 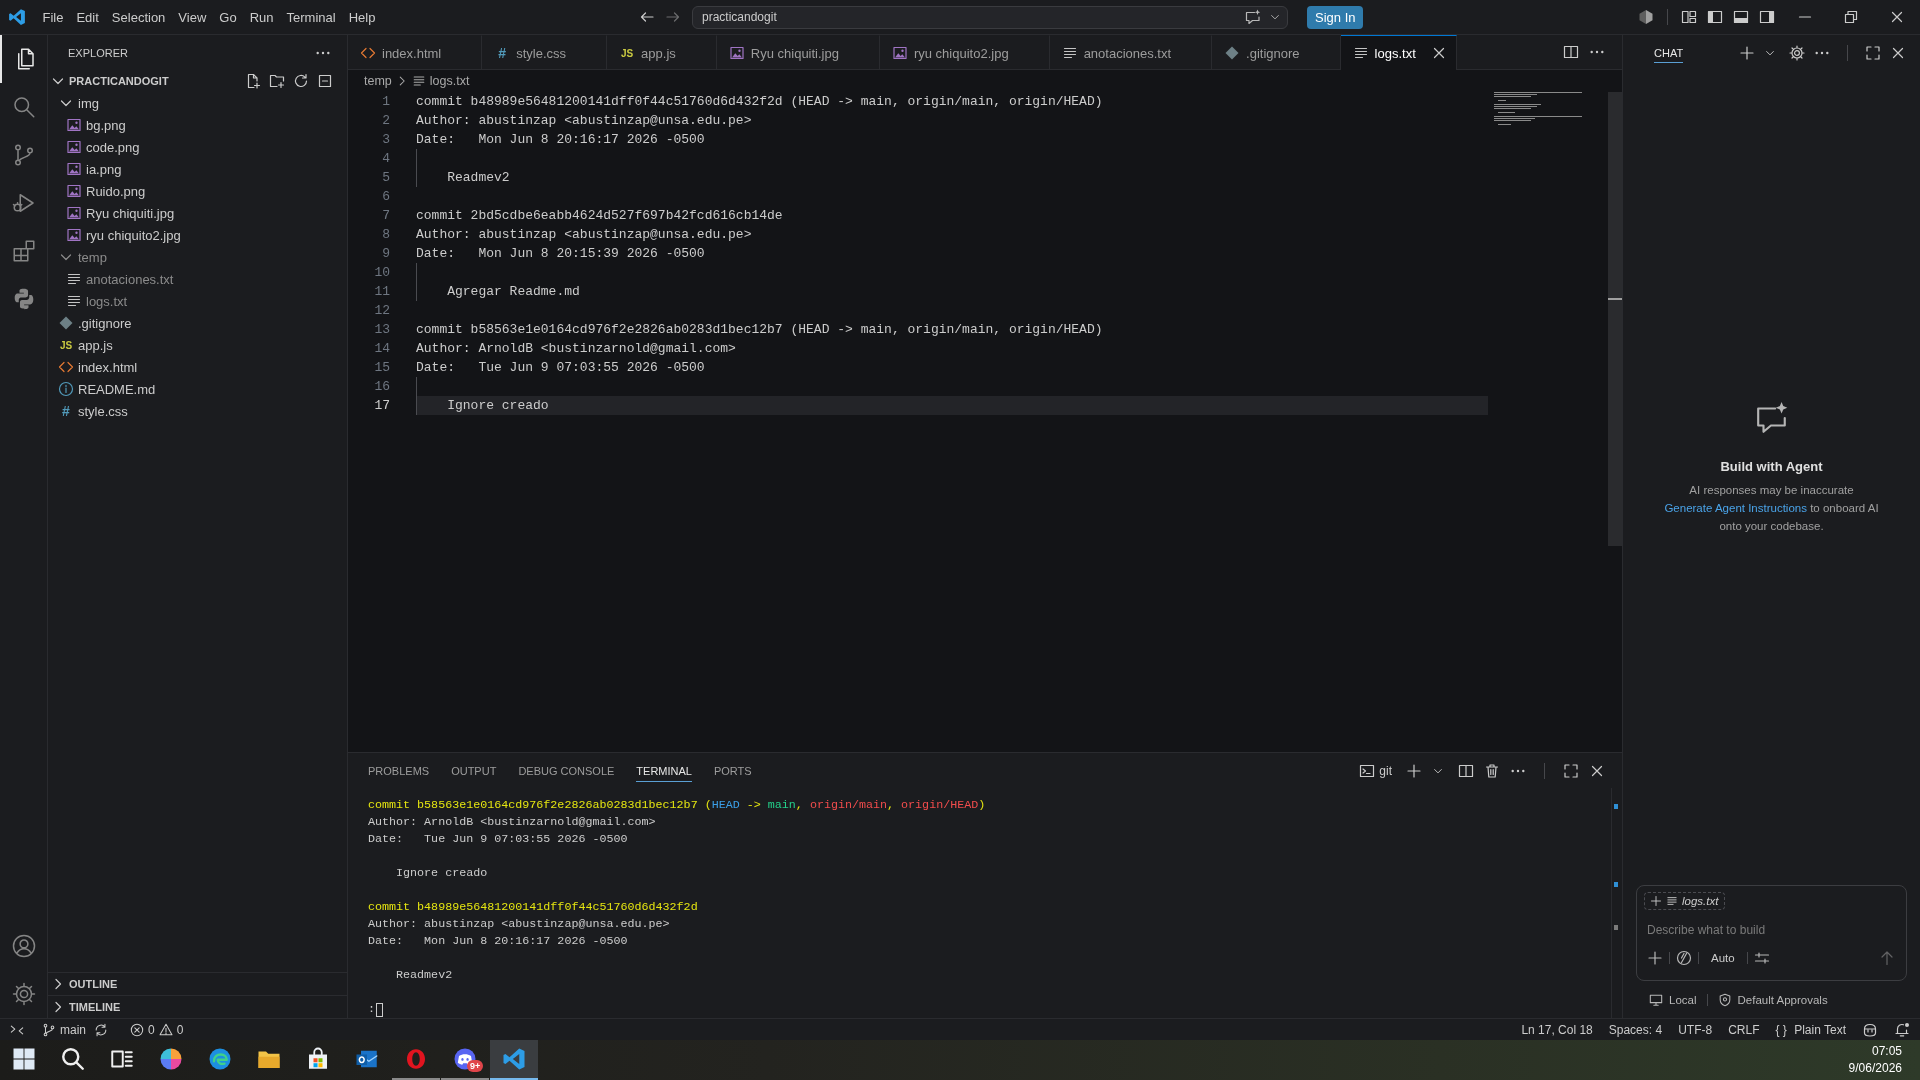 I want to click on account-icon, so click(x=23, y=946).